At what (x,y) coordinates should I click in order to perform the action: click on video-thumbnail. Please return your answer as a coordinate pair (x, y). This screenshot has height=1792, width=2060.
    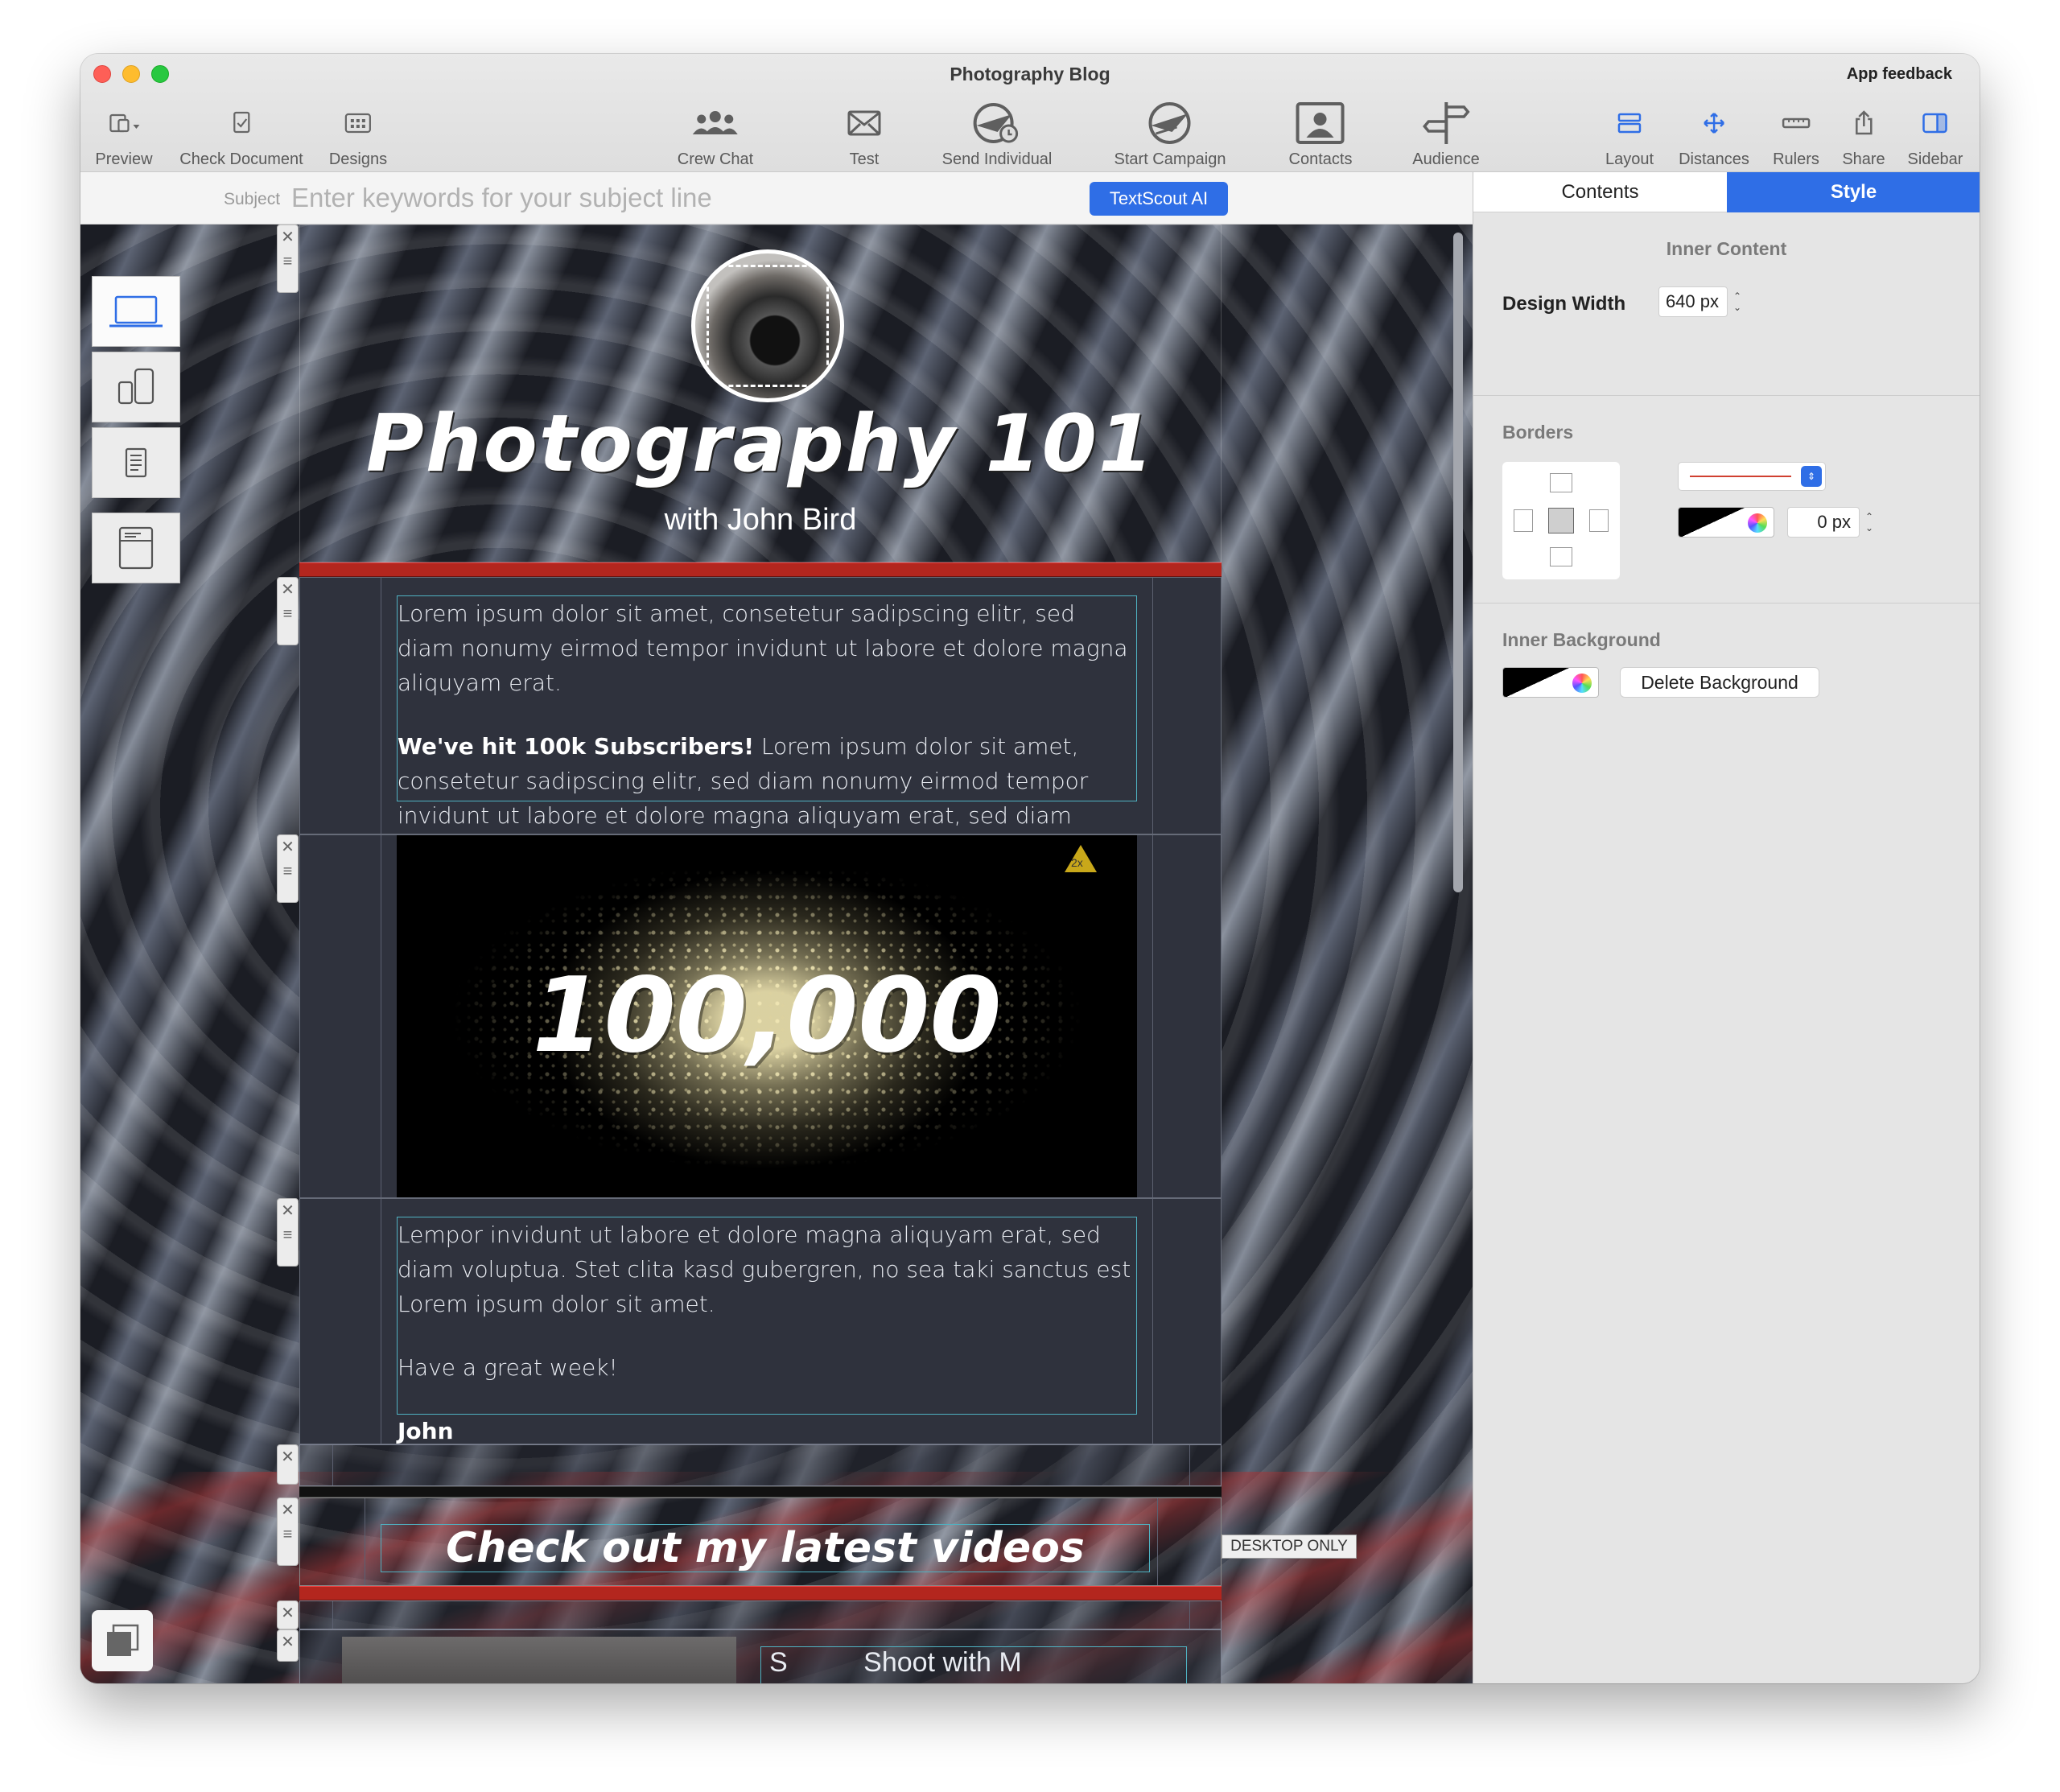
    Looking at the image, I should click on (539, 1660).